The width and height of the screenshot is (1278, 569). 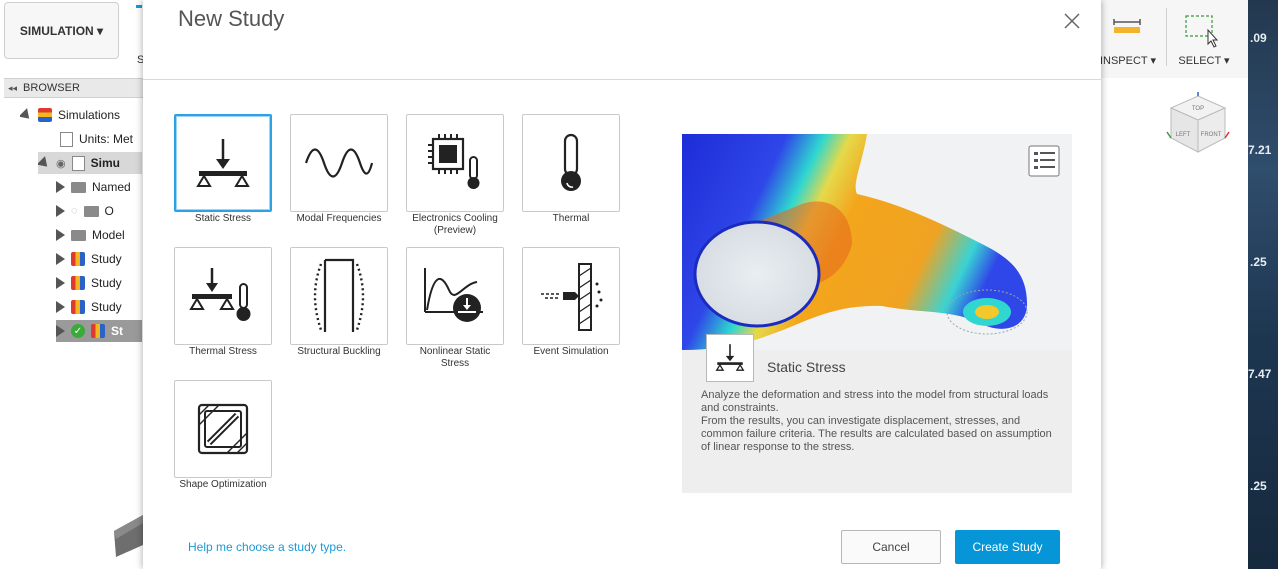 I want to click on toolbar-divider, so click(x=1166, y=37).